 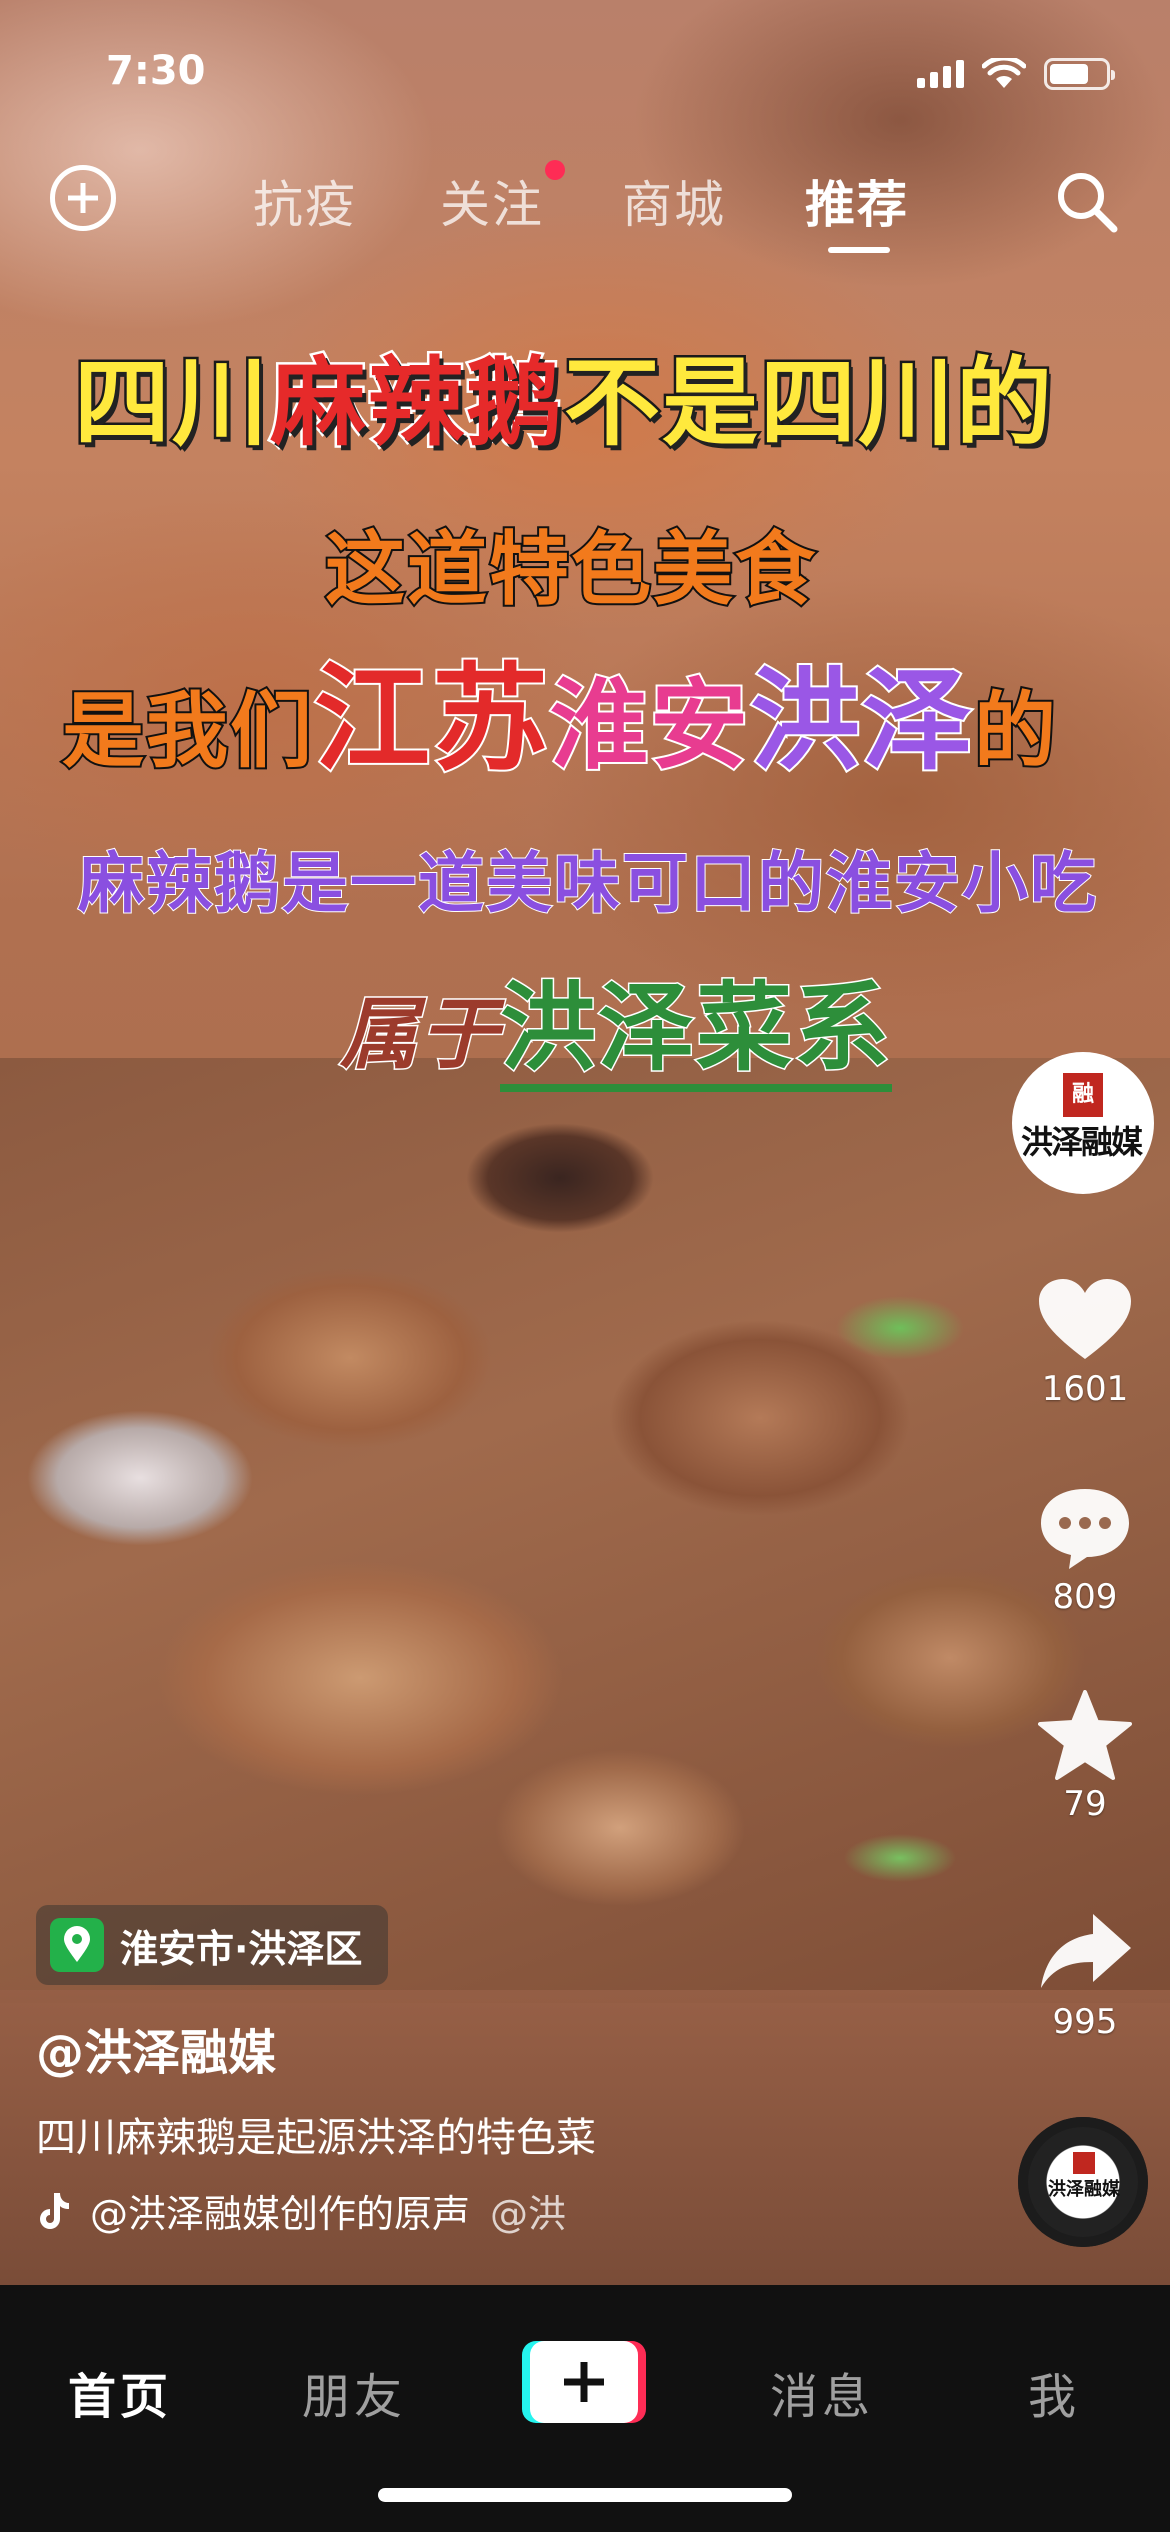 I want to click on like-button: 1601, so click(x=1085, y=1342).